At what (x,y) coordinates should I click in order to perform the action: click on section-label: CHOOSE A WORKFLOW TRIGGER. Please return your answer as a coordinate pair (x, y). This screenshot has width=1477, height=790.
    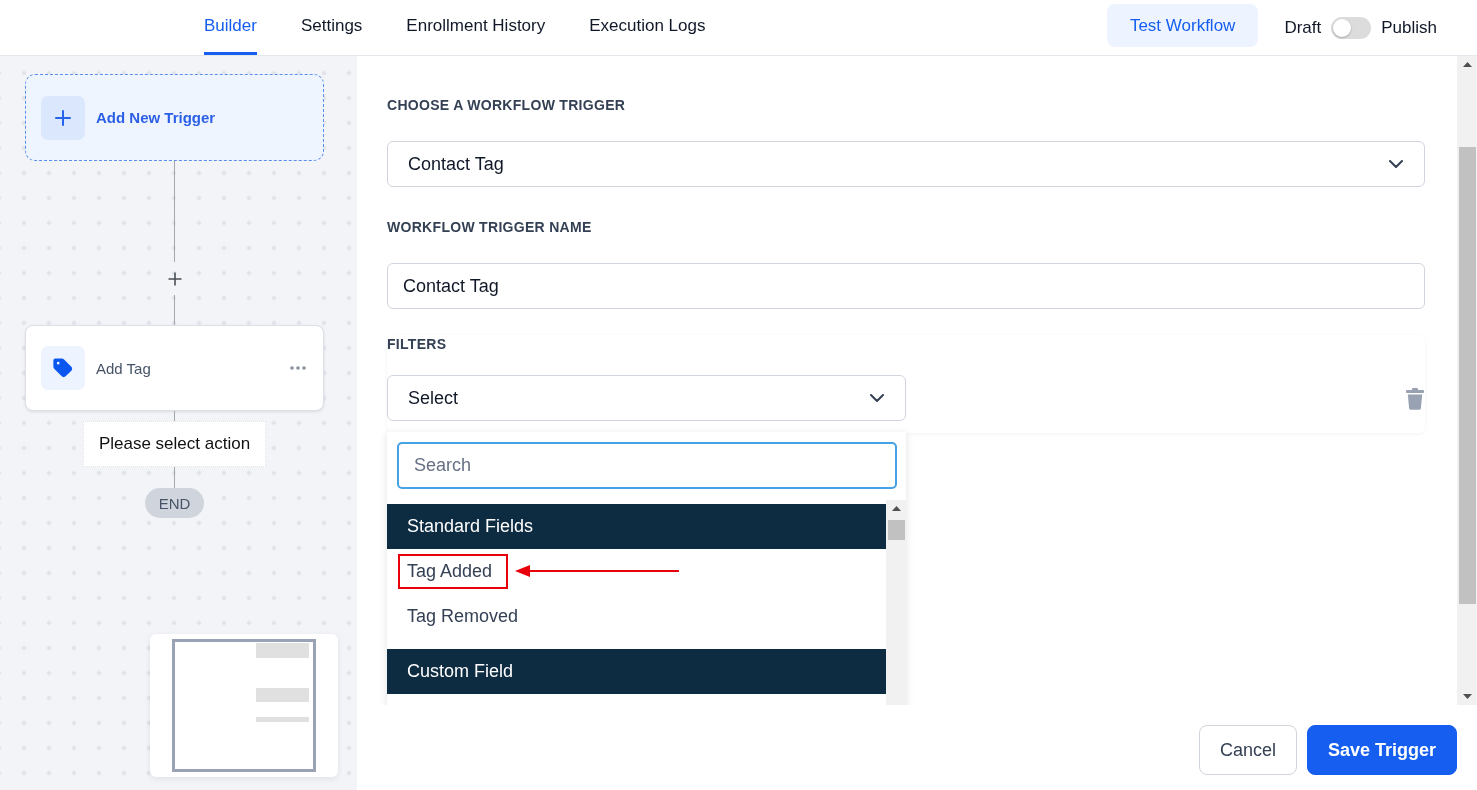
    Looking at the image, I should click on (507, 105).